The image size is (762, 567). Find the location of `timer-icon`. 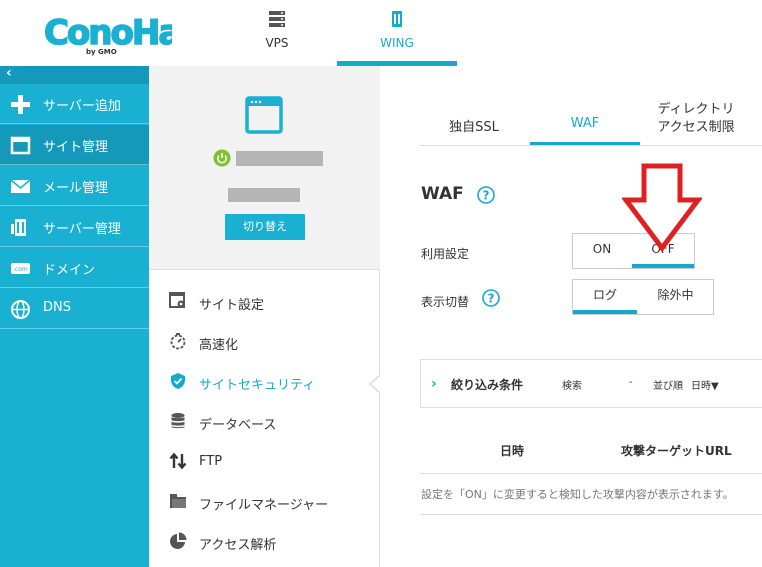

timer-icon is located at coordinates (178, 341).